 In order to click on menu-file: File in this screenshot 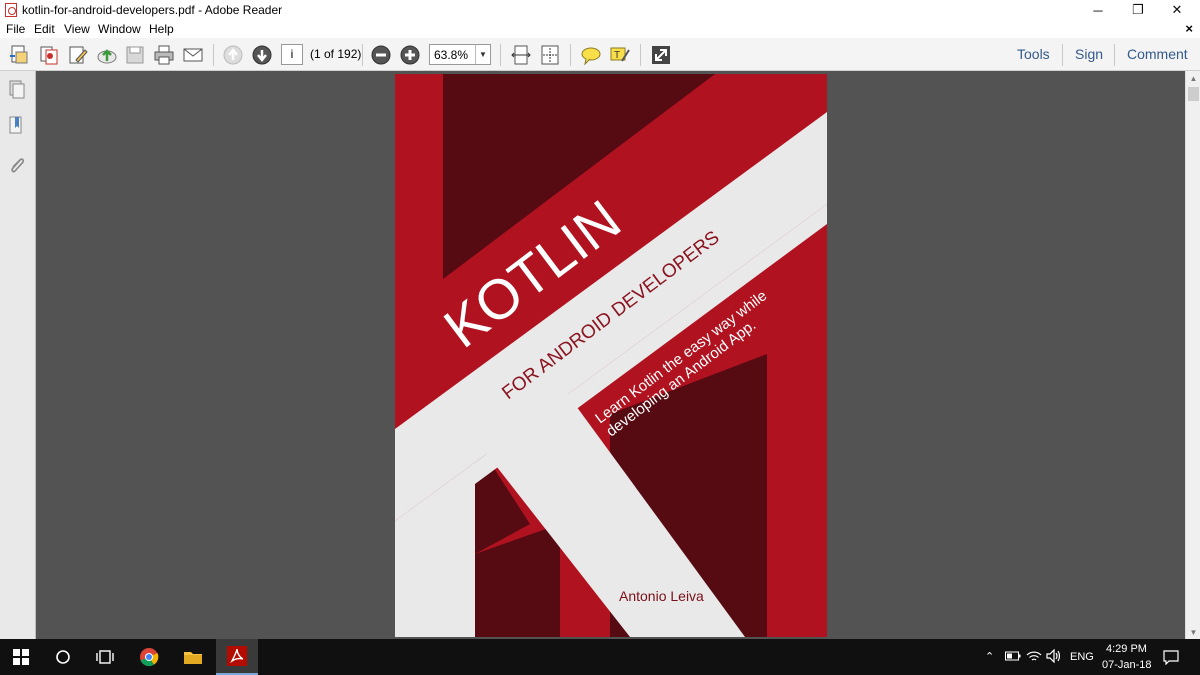, I will do `click(15, 29)`.